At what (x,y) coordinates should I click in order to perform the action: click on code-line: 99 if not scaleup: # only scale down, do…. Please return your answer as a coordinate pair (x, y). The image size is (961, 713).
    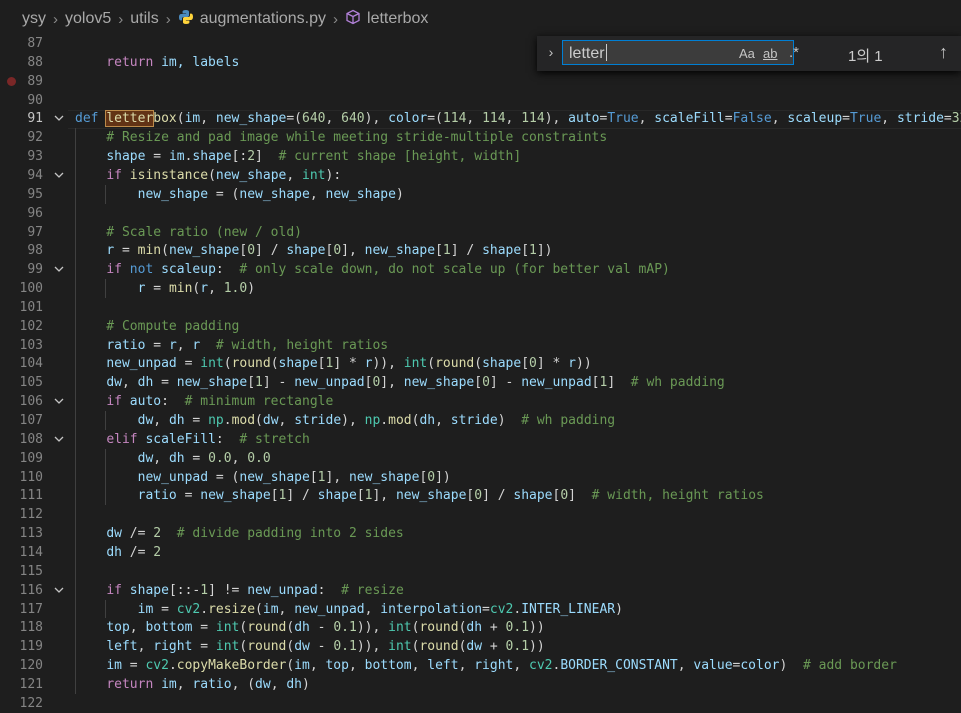
    Looking at the image, I should click on (480, 269).